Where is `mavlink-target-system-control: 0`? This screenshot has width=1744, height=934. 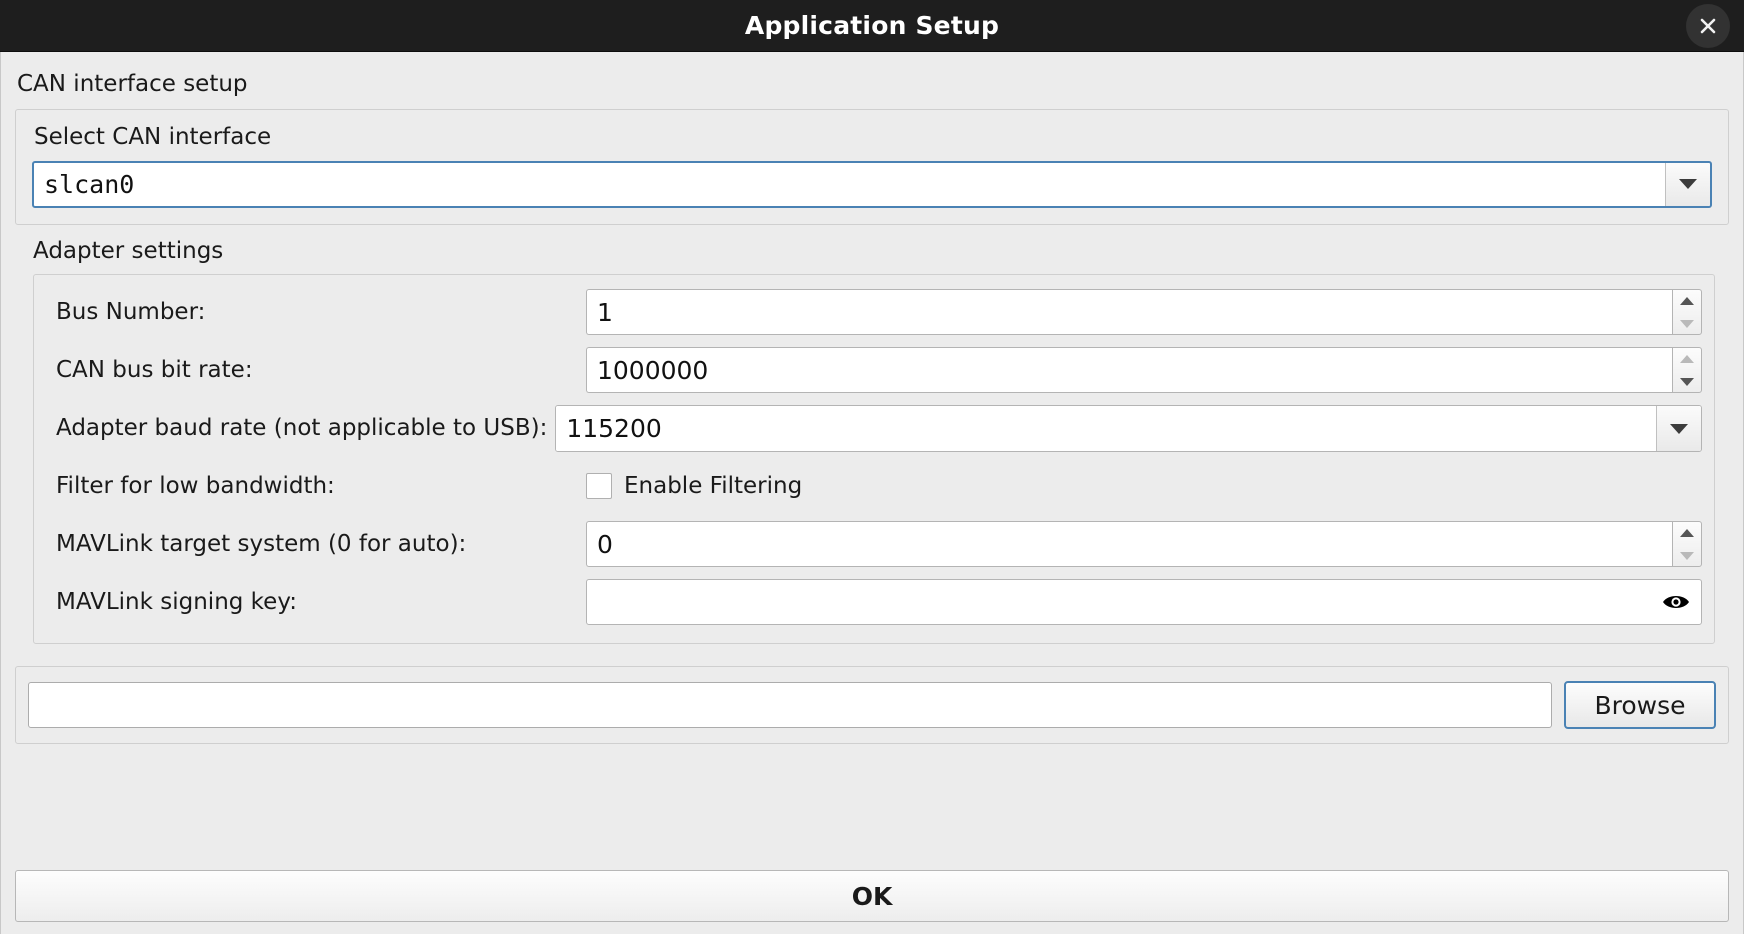 mavlink-target-system-control: 0 is located at coordinates (1144, 544).